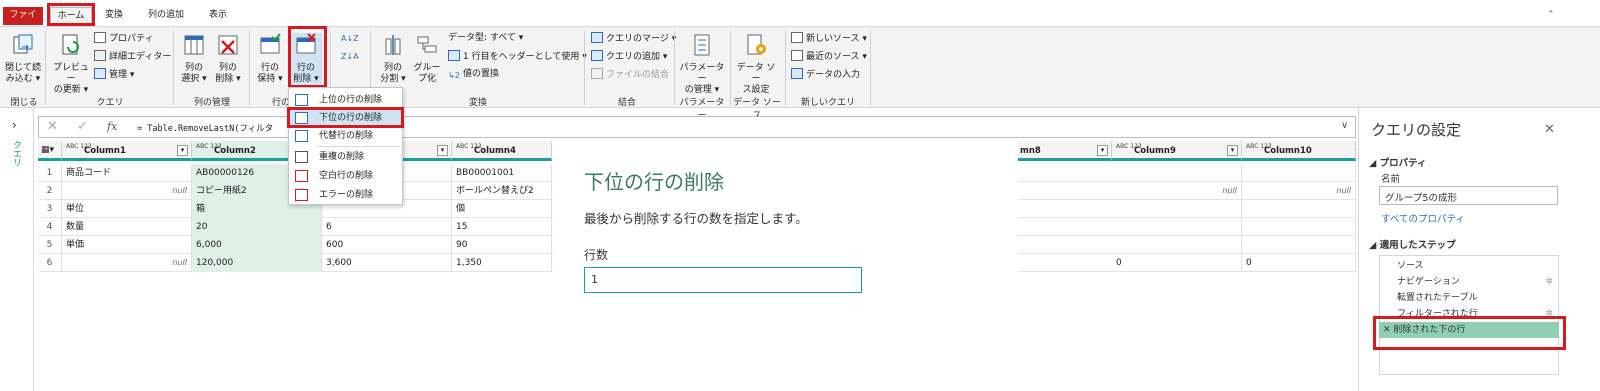  I want to click on row-number: 6, so click(50, 263).